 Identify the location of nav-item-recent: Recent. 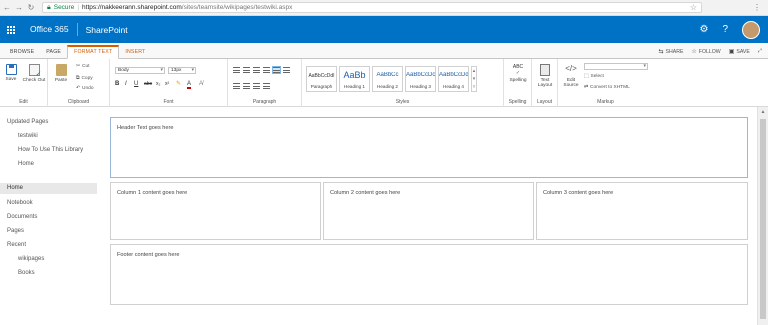
(16, 245).